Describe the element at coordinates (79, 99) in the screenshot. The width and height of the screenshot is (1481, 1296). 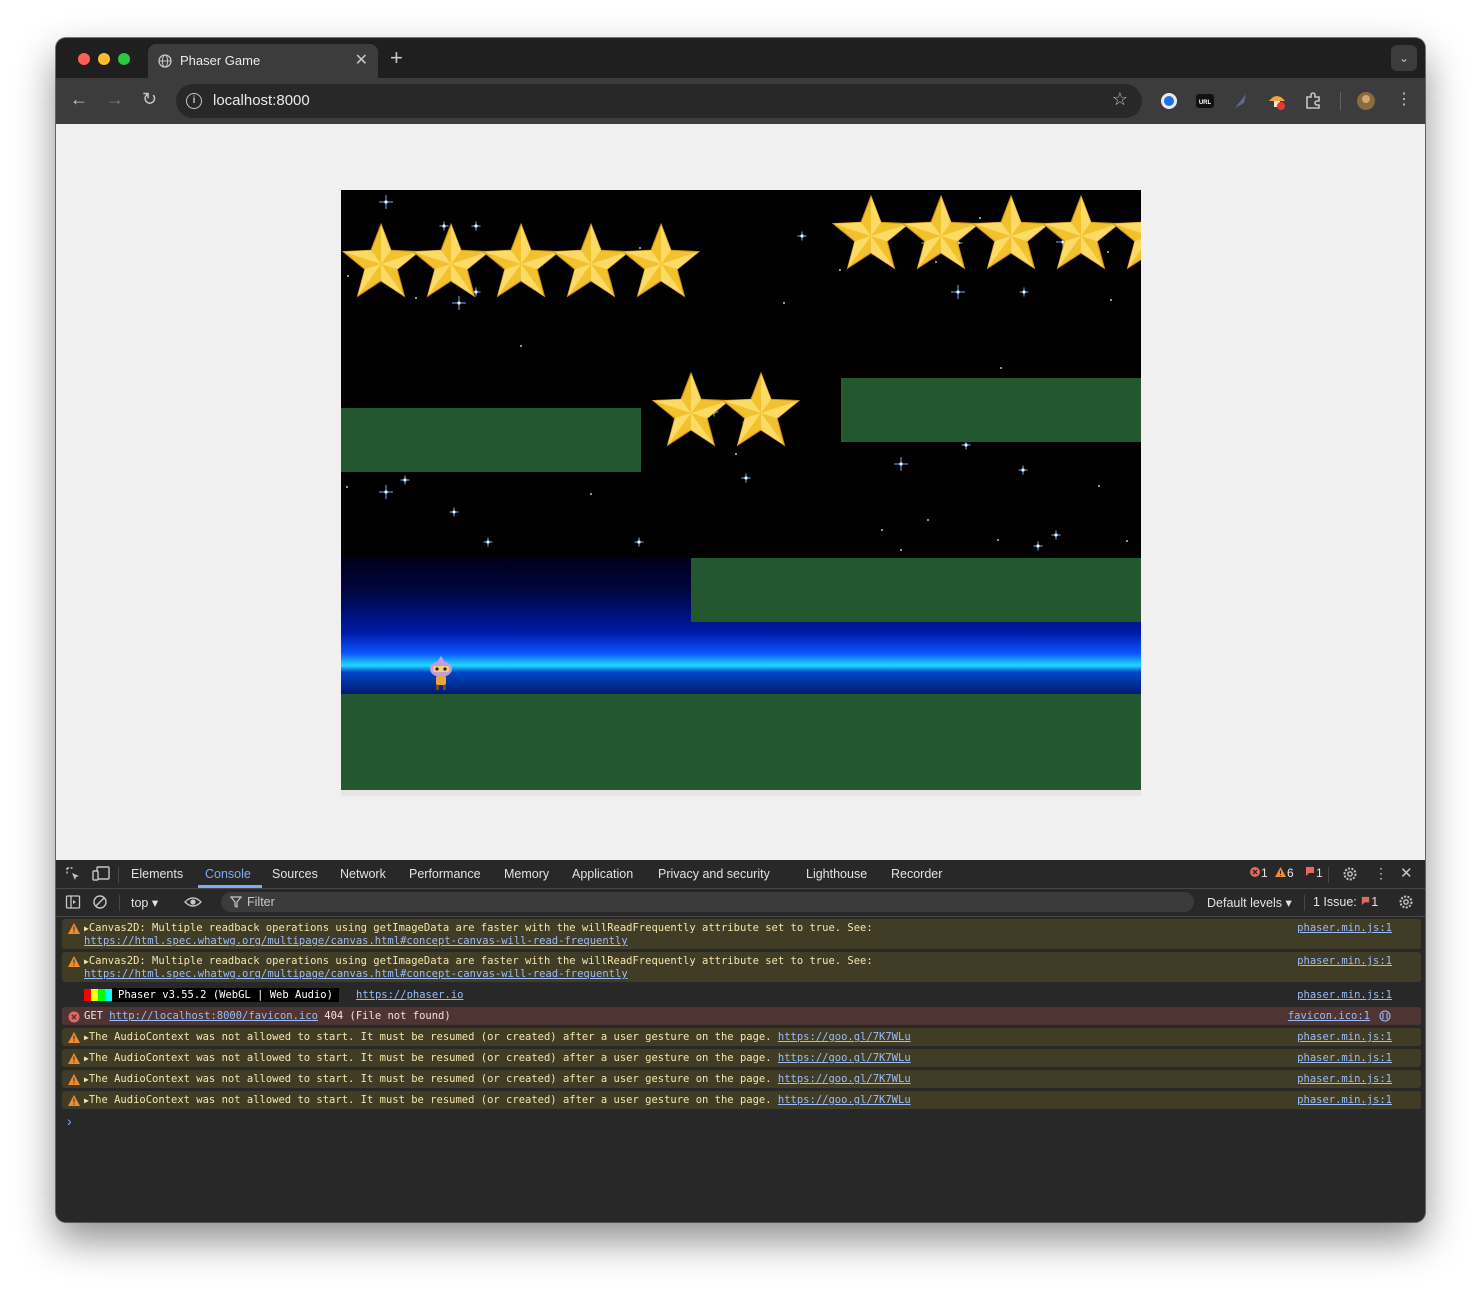
I see `back-arrow-icon: ←` at that location.